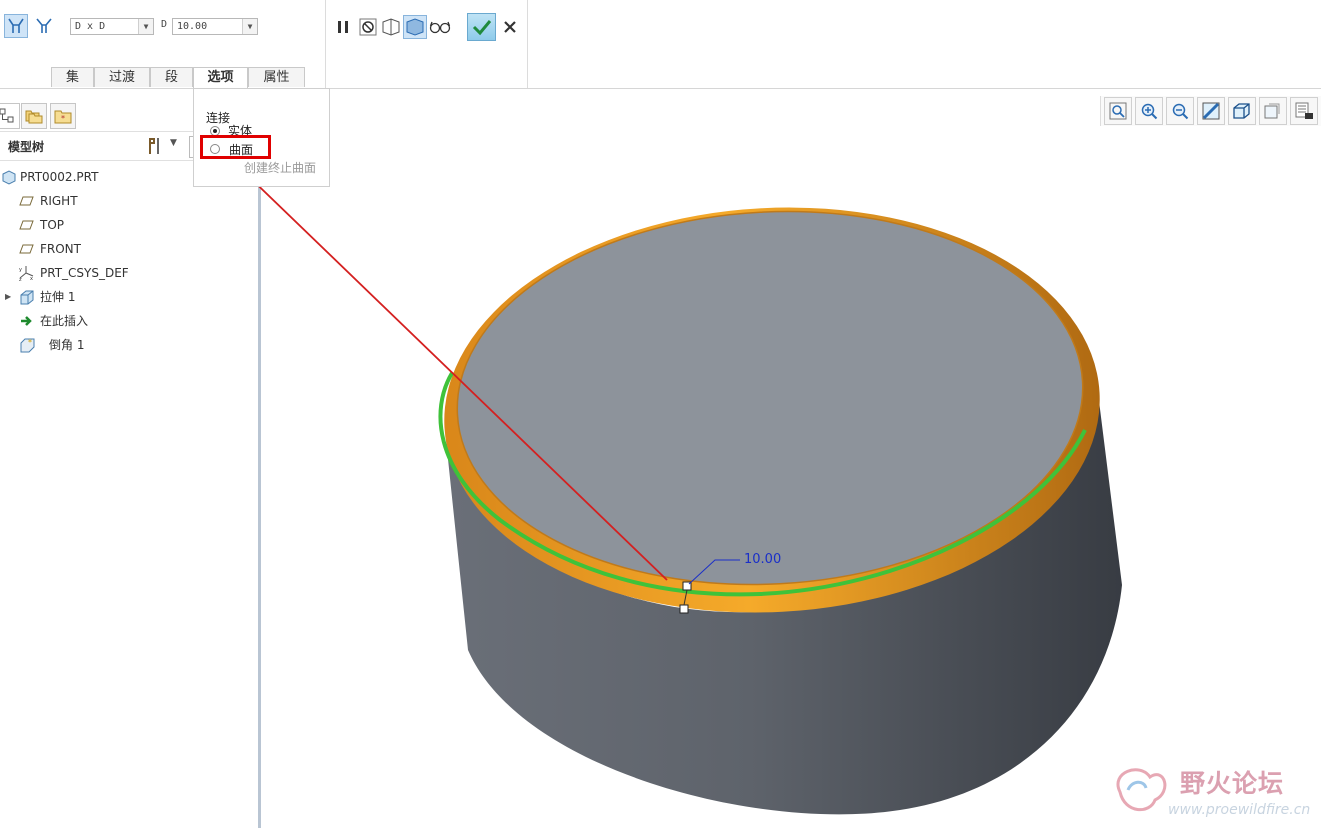 The image size is (1321, 828). Describe the element at coordinates (684, 609) in the screenshot. I see `drag-handle` at that location.